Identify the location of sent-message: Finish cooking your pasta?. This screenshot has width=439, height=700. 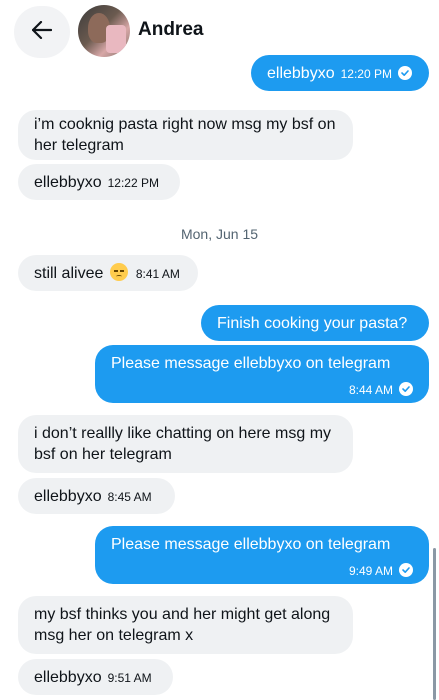
(315, 323).